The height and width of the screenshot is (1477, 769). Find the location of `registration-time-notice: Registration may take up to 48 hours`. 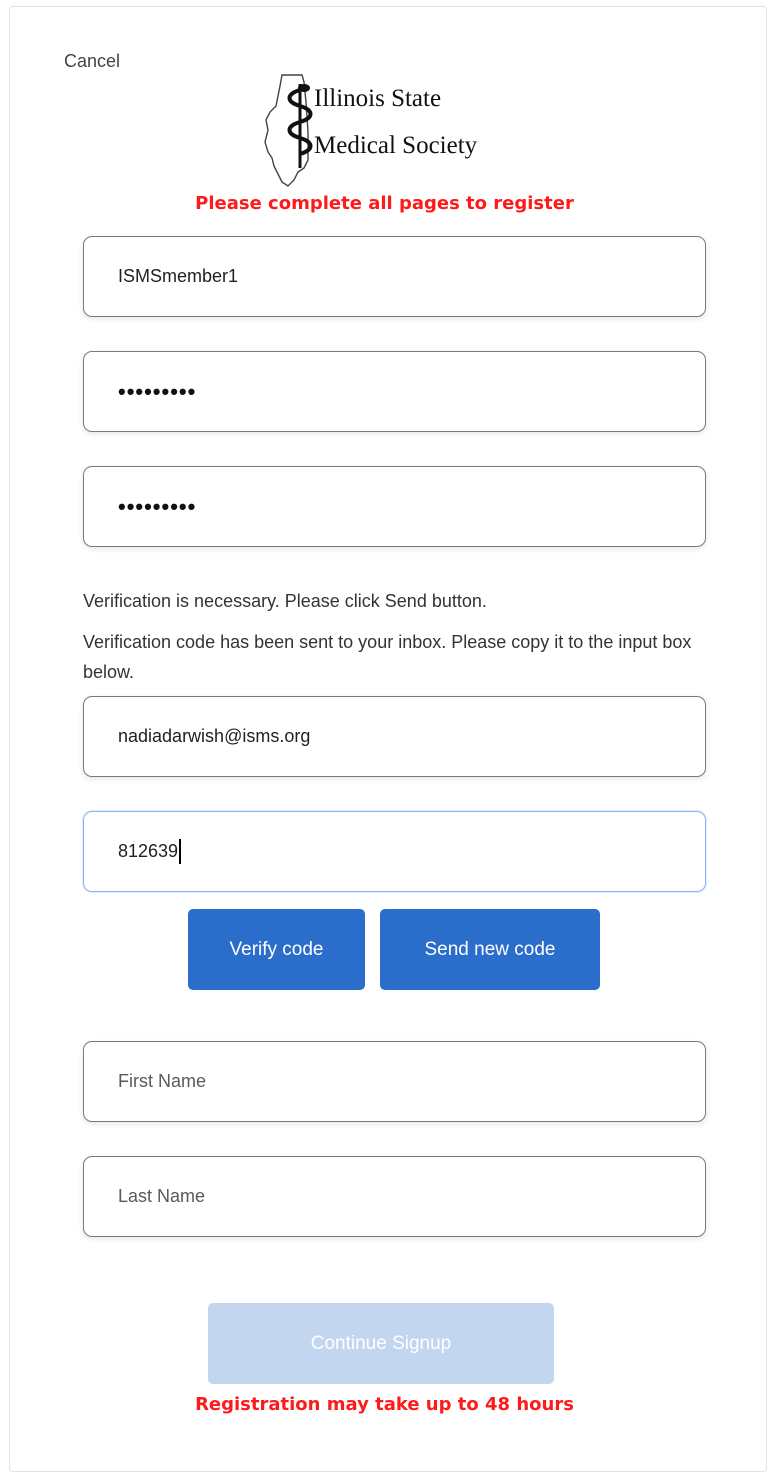

registration-time-notice: Registration may take up to 48 hours is located at coordinates (384, 1404).